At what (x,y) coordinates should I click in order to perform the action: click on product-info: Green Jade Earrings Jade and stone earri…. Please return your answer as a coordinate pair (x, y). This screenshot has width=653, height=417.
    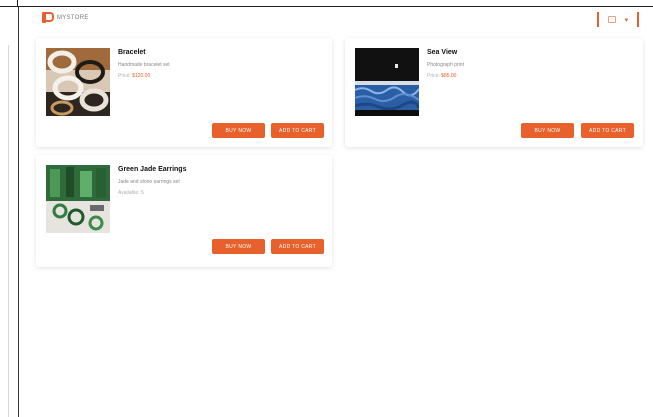
    Looking at the image, I should click on (220, 181).